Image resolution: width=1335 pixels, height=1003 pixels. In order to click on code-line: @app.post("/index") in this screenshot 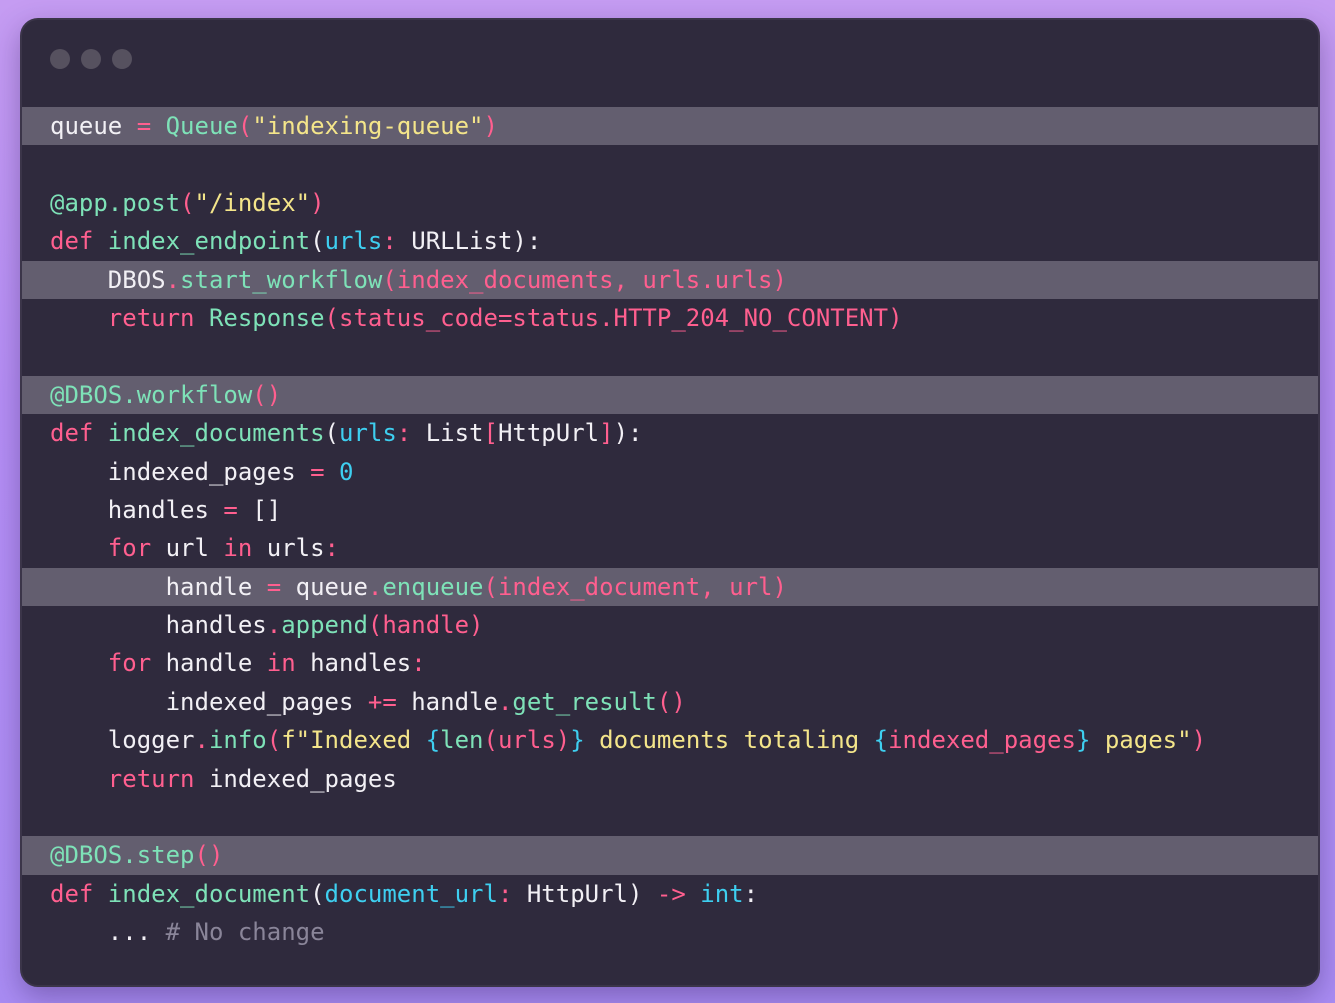, I will do `click(670, 203)`.